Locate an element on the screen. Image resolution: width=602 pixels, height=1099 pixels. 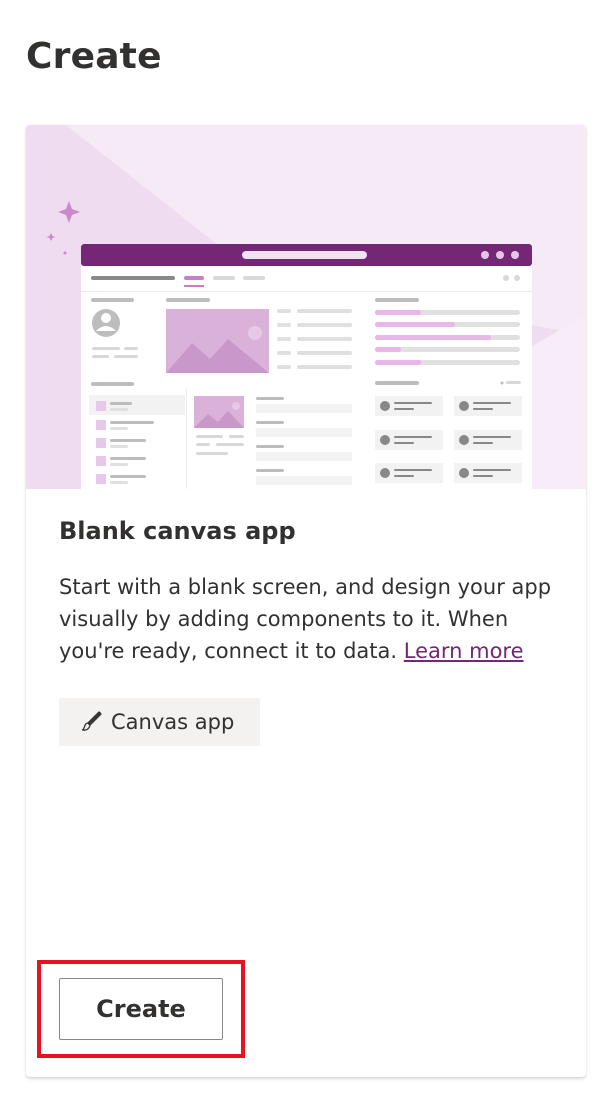
brush-icon is located at coordinates (91, 721).